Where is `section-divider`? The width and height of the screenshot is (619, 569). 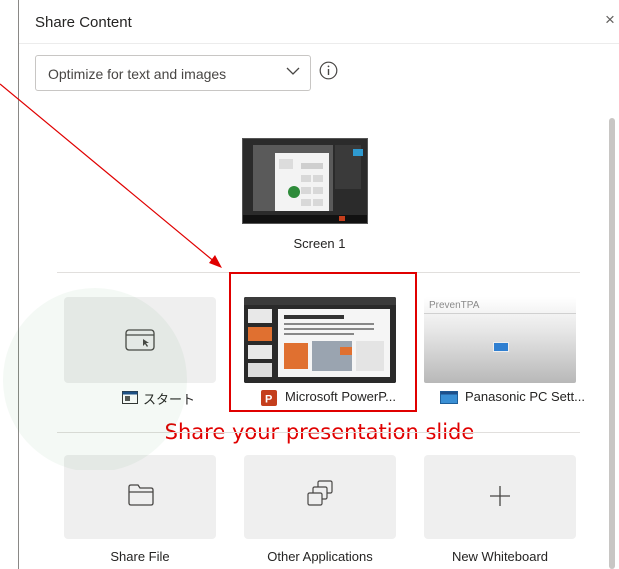
section-divider is located at coordinates (318, 432).